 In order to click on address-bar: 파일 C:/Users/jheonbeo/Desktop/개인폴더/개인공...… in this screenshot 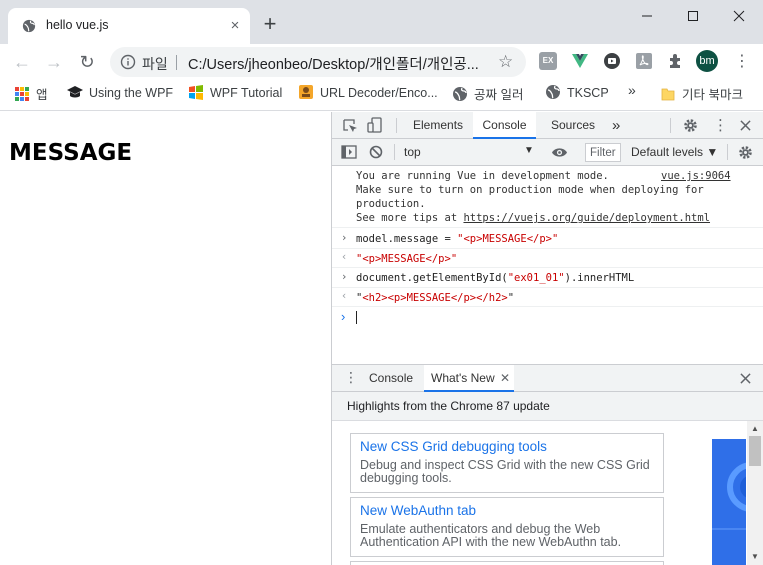, I will do `click(318, 62)`.